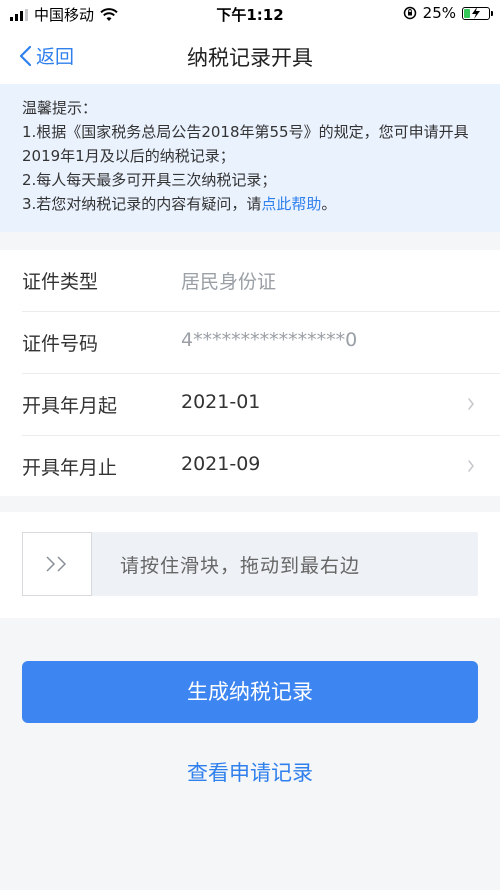 The height and width of the screenshot is (890, 500). I want to click on rotation-lock-icon, so click(409, 13).